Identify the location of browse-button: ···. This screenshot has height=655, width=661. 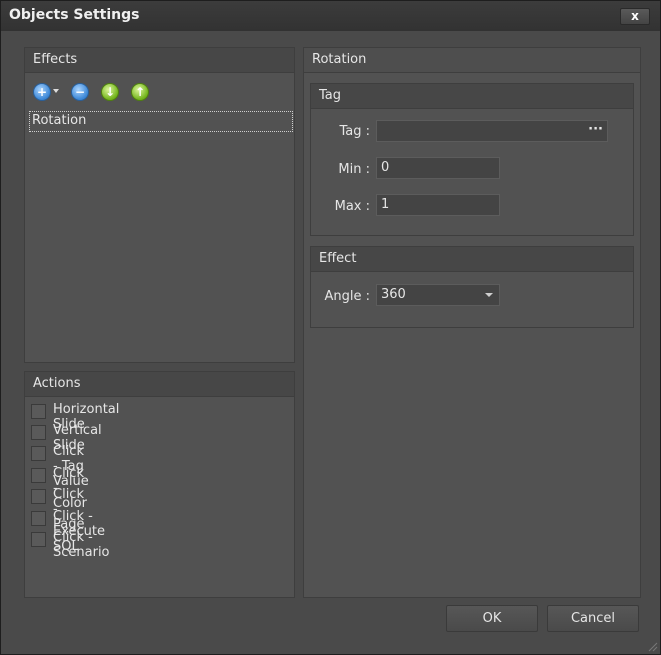
(595, 129).